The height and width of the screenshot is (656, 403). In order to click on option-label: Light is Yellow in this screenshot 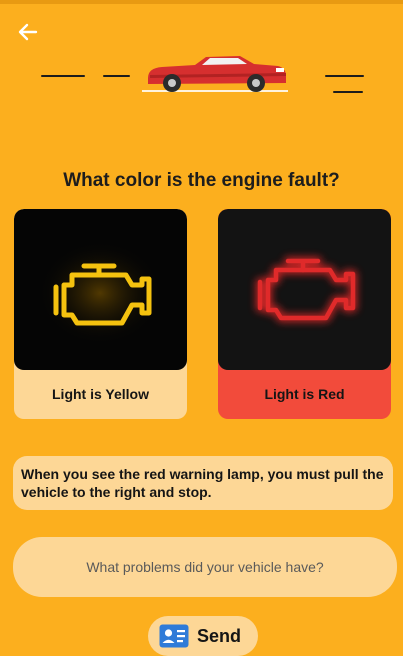, I will do `click(100, 394)`.